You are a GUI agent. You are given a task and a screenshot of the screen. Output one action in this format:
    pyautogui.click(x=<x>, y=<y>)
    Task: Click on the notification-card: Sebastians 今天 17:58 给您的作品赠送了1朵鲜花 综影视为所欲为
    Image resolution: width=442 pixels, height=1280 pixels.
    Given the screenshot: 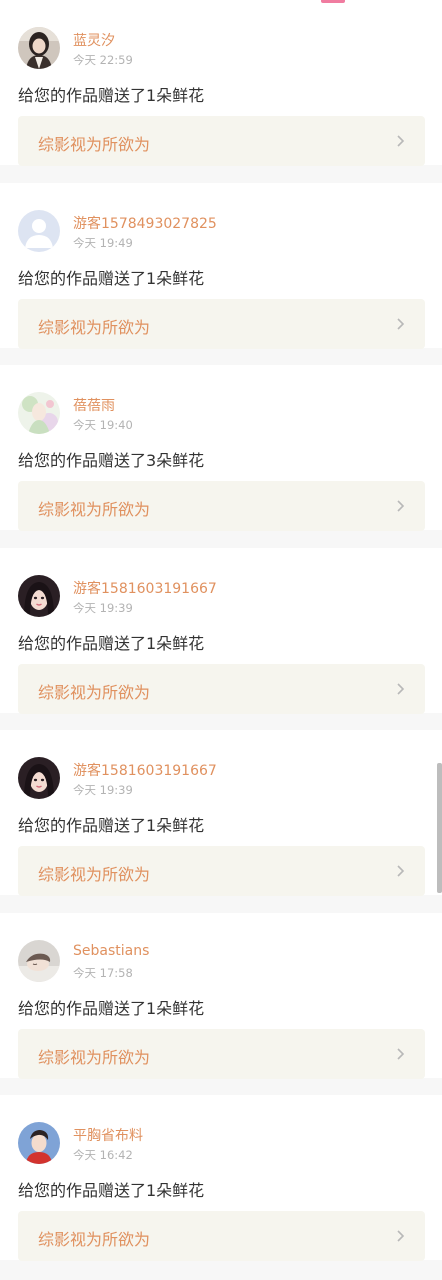 What is the action you would take?
    pyautogui.click(x=221, y=995)
    